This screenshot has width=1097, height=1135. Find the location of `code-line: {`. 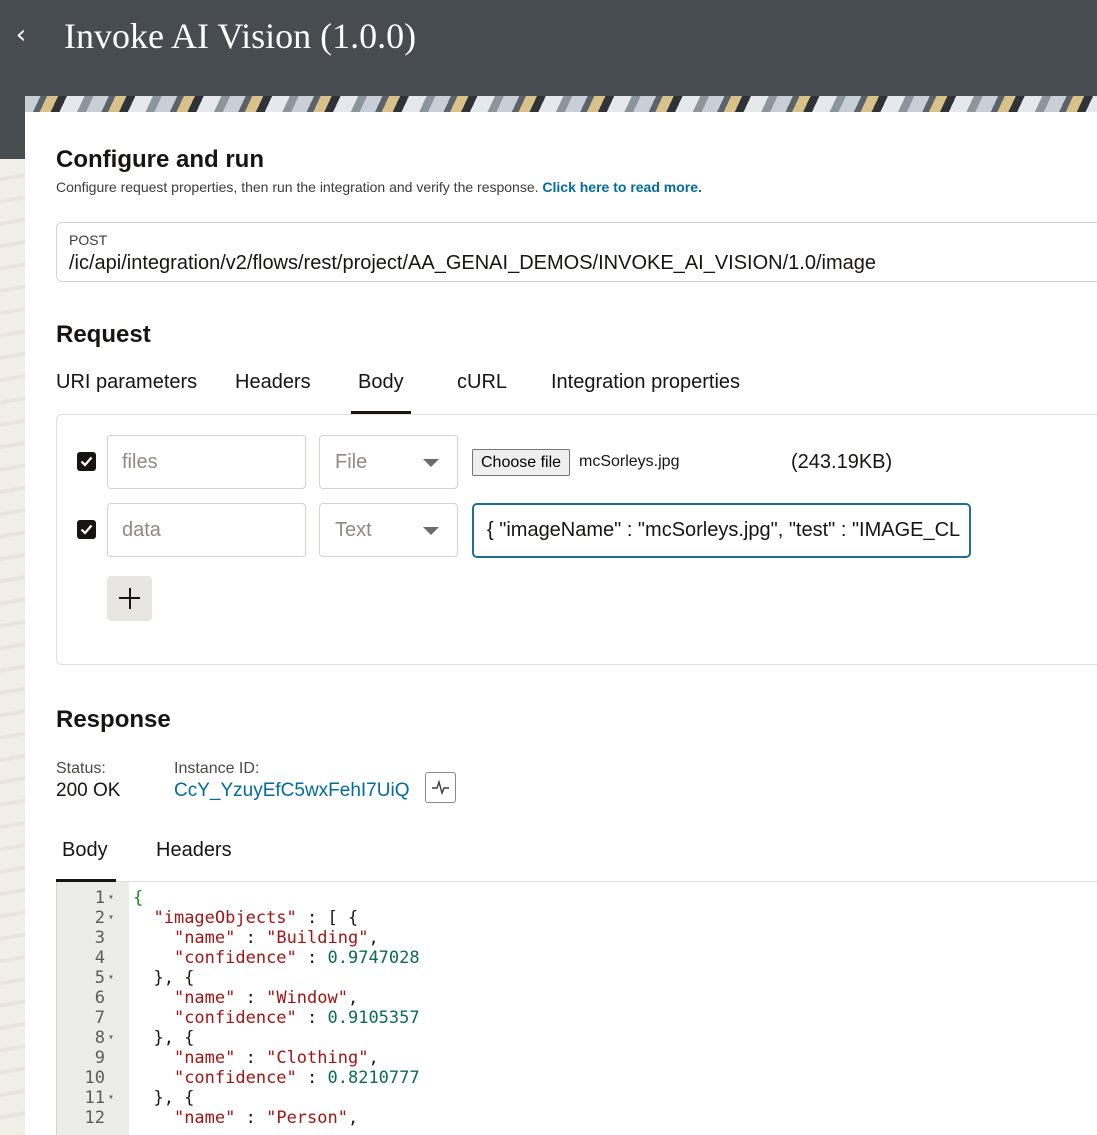

code-line: { is located at coordinates (138, 898).